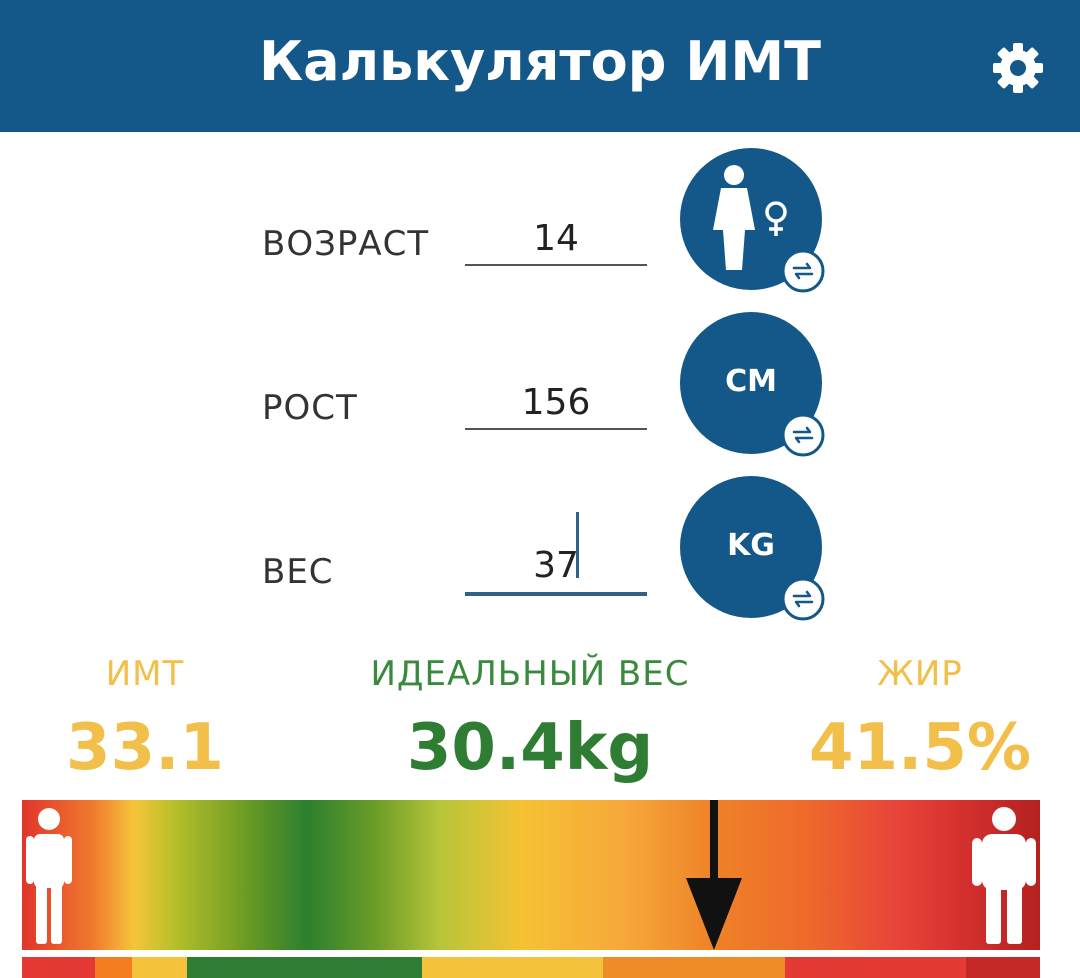 This screenshot has width=1080, height=978. I want to click on app-header: Калькулятор ИМТ, so click(540, 66).